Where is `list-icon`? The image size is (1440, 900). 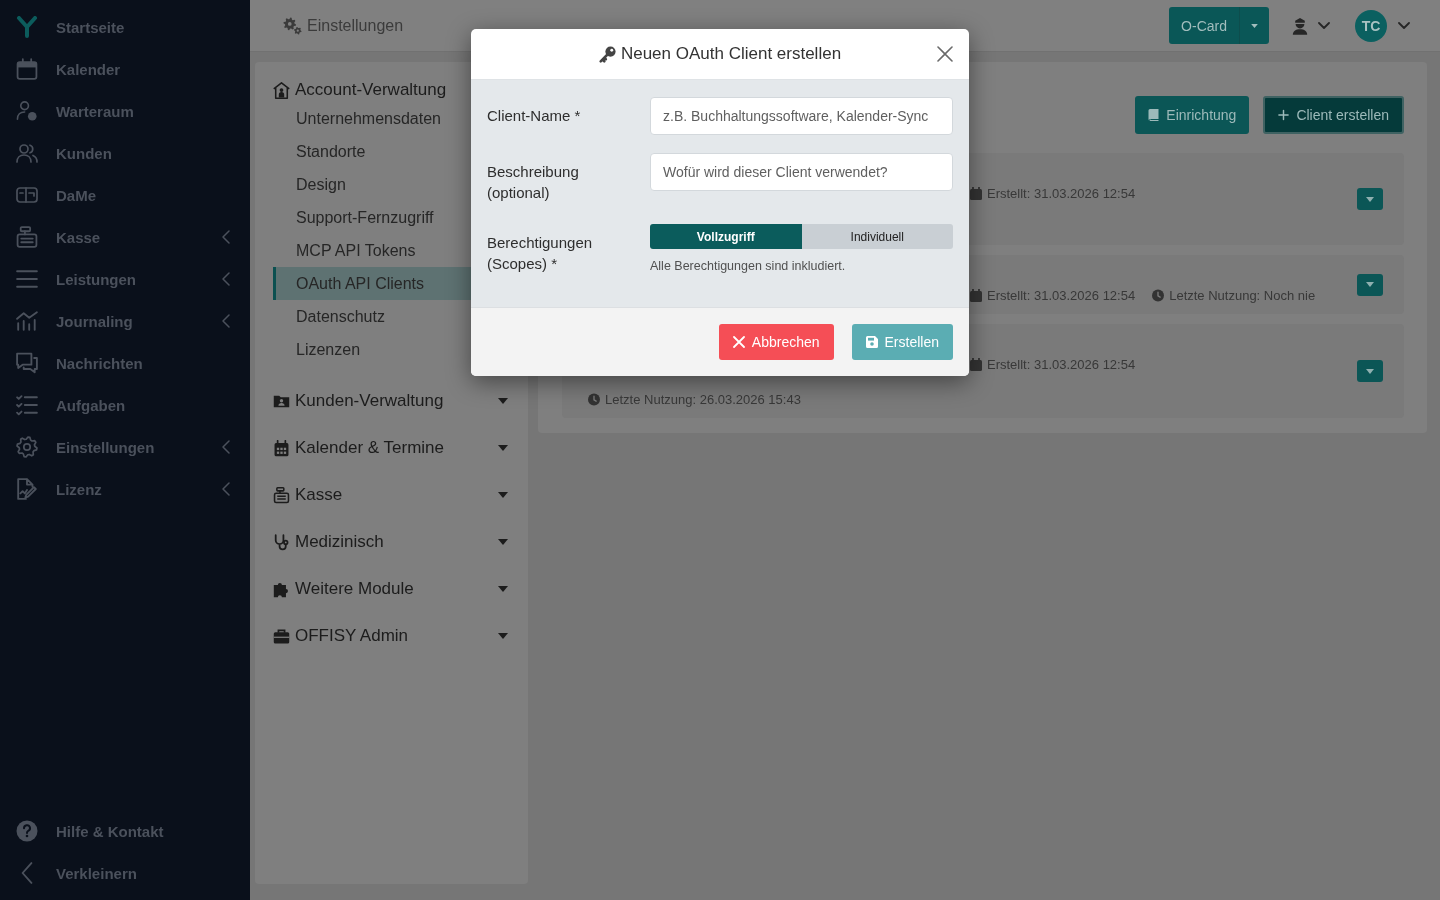 list-icon is located at coordinates (27, 279).